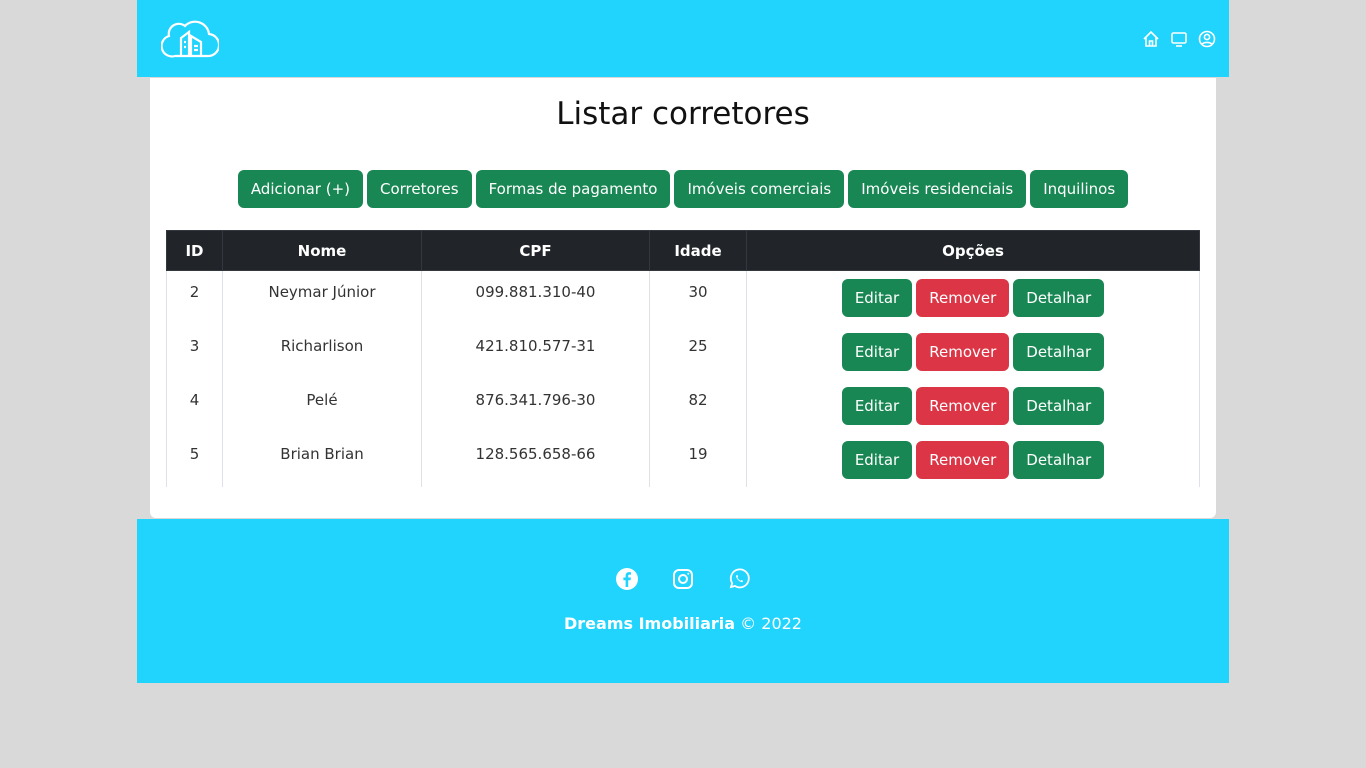 This screenshot has height=768, width=1366. I want to click on cell-nome: Richarlison, so click(322, 352).